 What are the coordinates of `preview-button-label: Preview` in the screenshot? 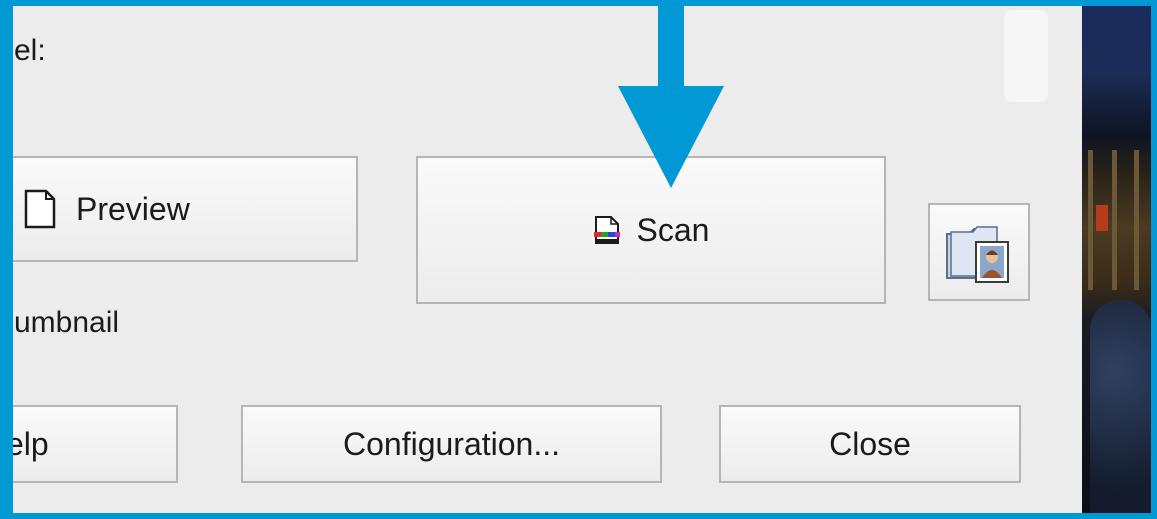 It's located at (133, 208).